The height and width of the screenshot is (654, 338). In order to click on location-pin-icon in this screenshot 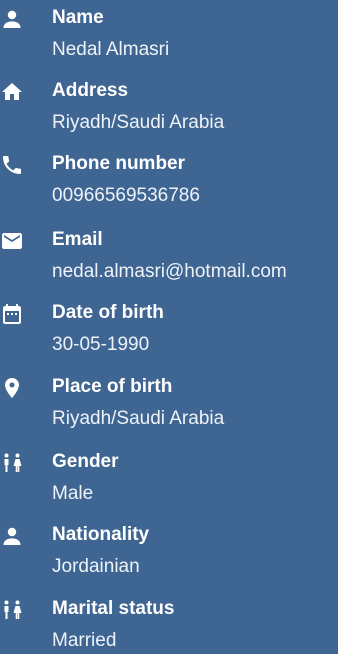, I will do `click(12, 388)`.